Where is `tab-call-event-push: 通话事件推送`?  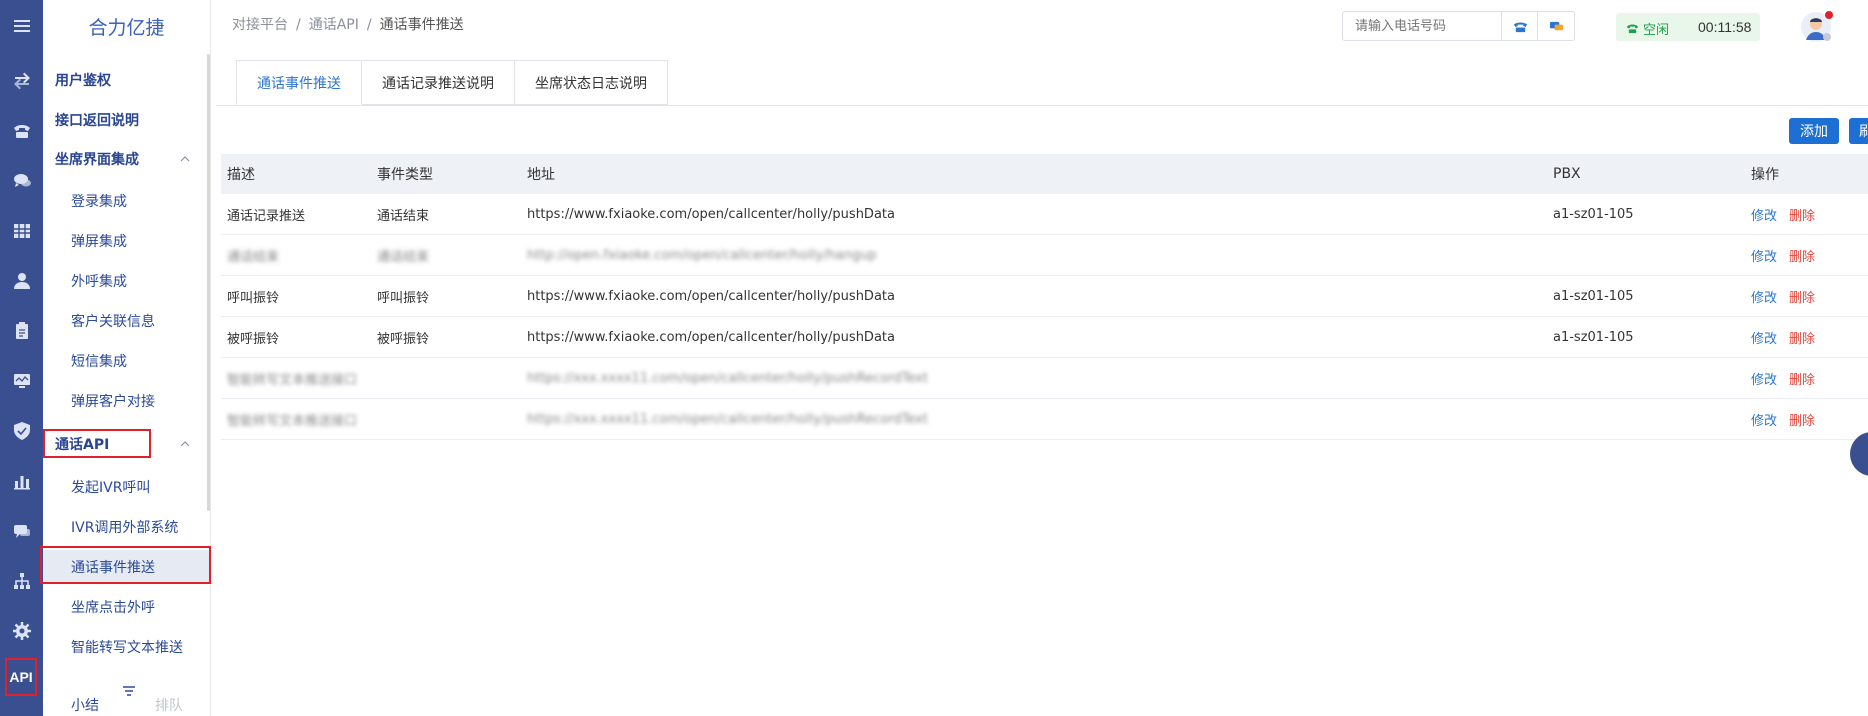
tab-call-event-push: 通话事件推送 is located at coordinates (299, 82).